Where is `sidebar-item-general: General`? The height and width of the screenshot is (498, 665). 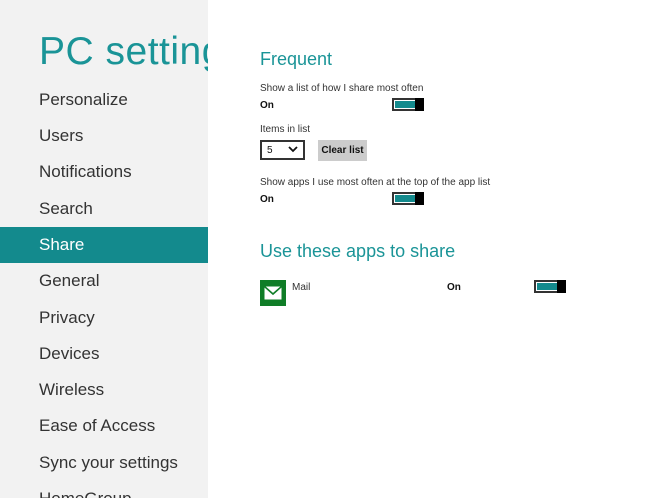 sidebar-item-general: General is located at coordinates (104, 281).